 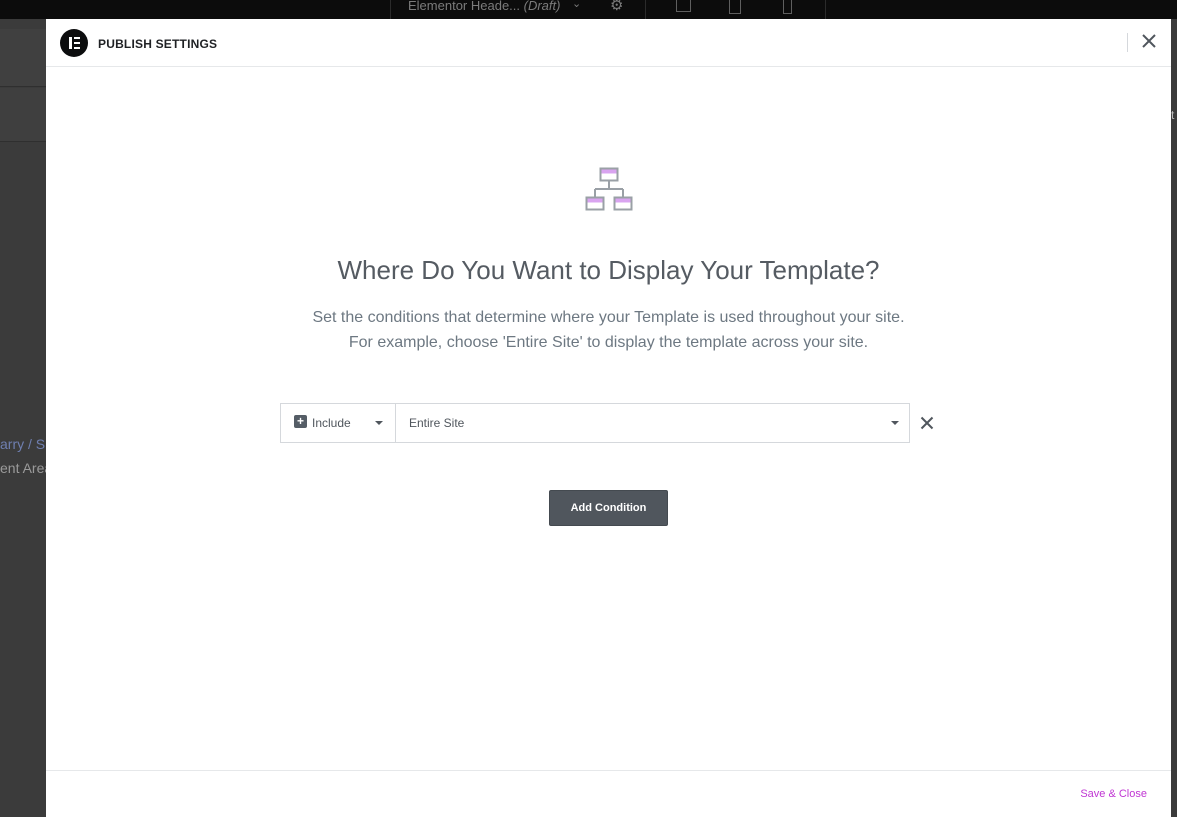 I want to click on condition-type-select: + Include, so click(x=338, y=423).